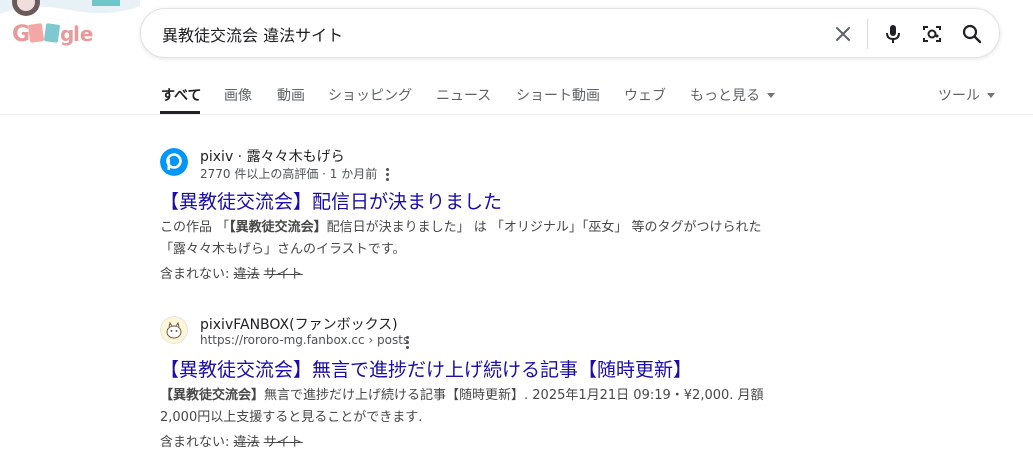 The width and height of the screenshot is (1033, 471). Describe the element at coordinates (558, 95) in the screenshot. I see `tab-short-videos: ショート動画` at that location.